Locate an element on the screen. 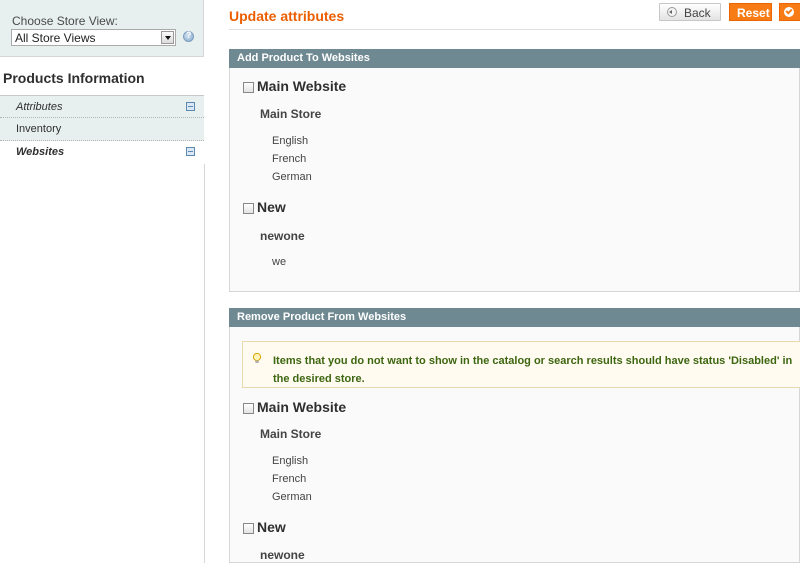 The height and width of the screenshot is (563, 800). store-view-name: we is located at coordinates (279, 262).